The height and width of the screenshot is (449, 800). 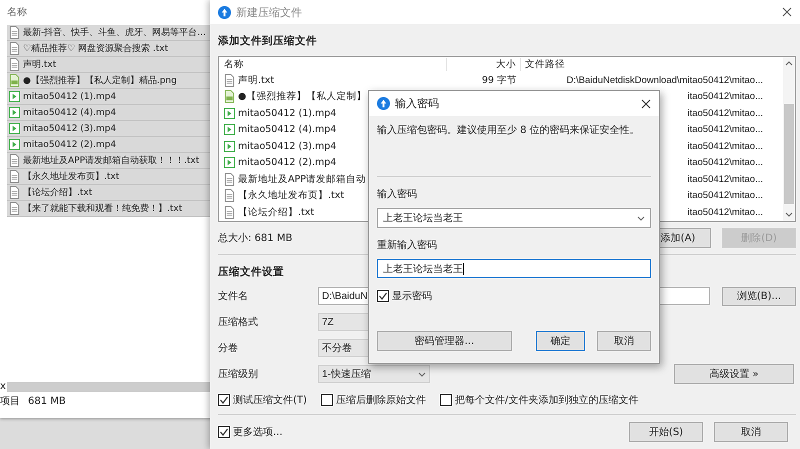 I want to click on file-name-cell: mitao50412 (2).mp4, so click(x=287, y=162).